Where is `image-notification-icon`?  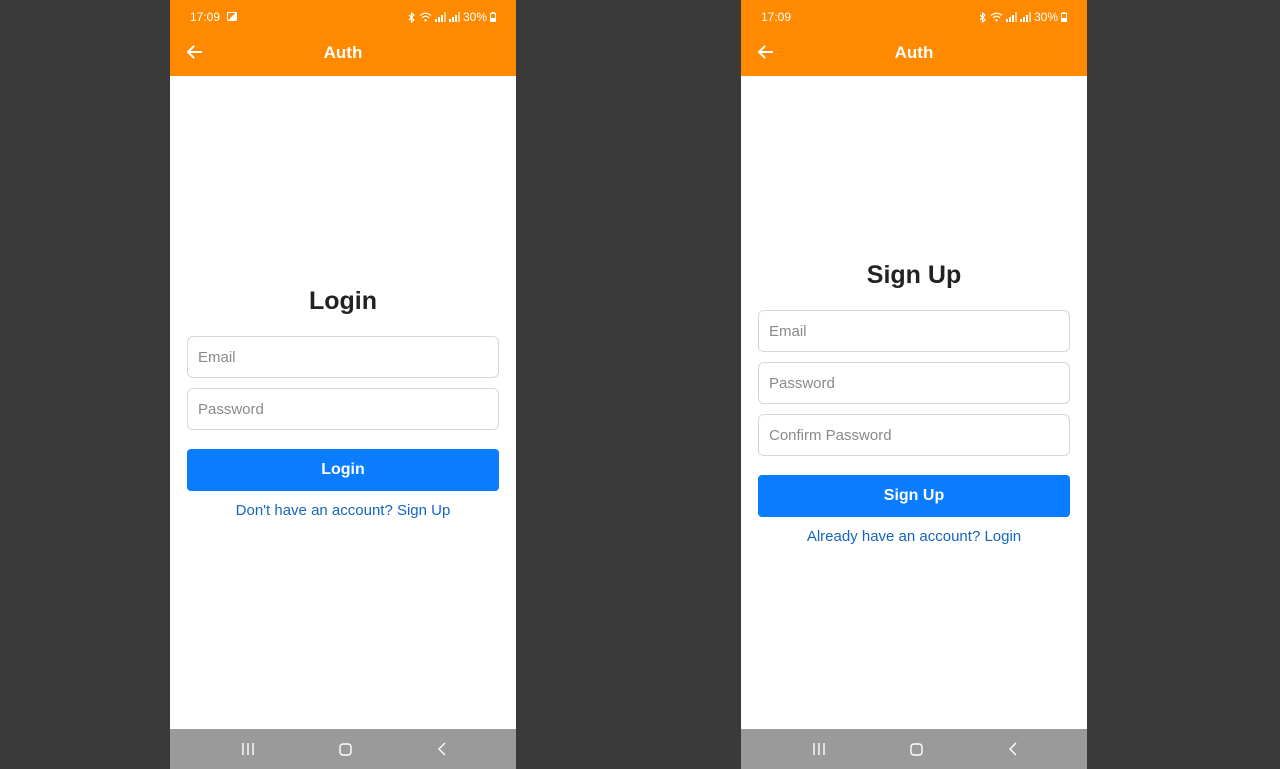 image-notification-icon is located at coordinates (232, 16).